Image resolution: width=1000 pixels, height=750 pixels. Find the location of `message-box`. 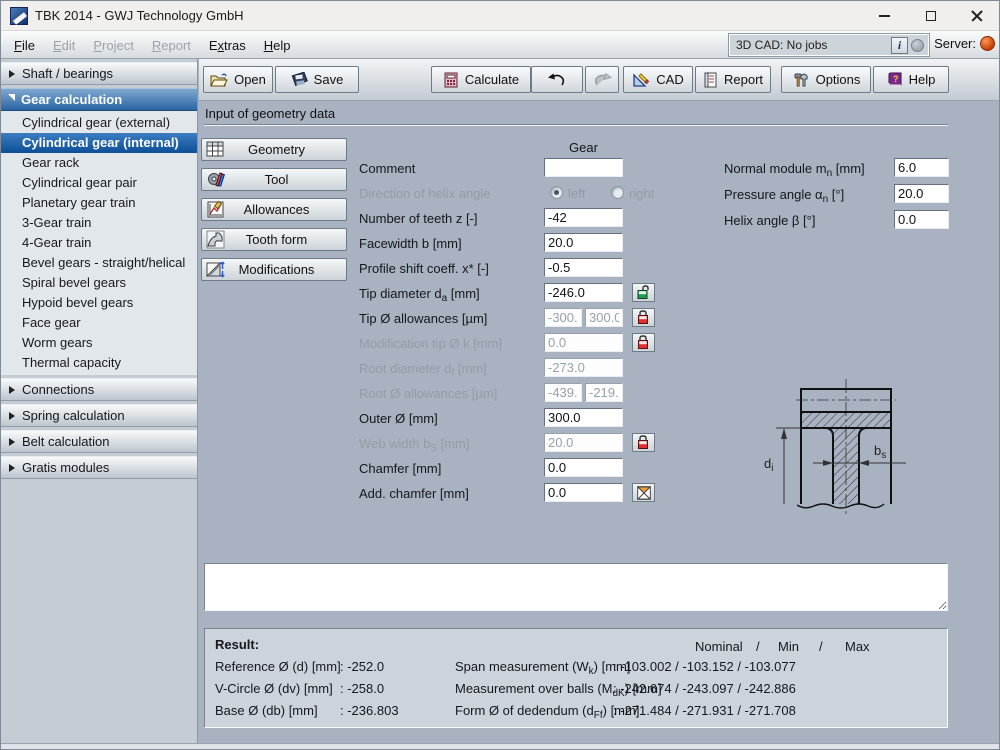

message-box is located at coordinates (576, 587).